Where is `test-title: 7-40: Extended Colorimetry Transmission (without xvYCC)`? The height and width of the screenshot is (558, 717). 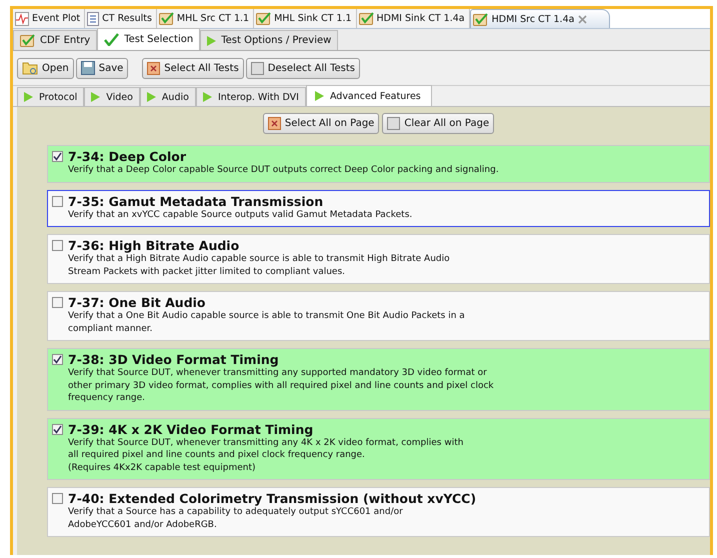
test-title: 7-40: Extended Colorimetry Transmission (without xvYCC) is located at coordinates (272, 498).